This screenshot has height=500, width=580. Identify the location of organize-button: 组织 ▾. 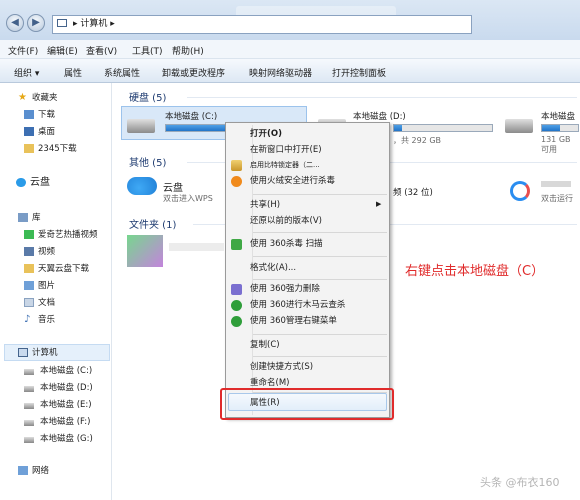
(26, 72).